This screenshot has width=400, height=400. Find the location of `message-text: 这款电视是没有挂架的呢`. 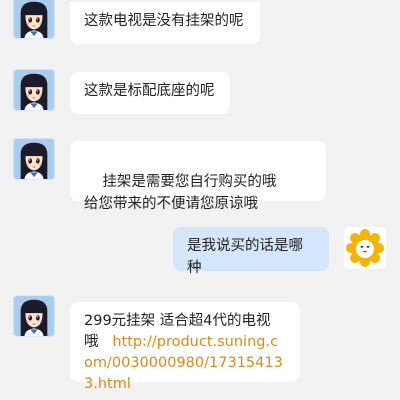

message-text: 这款电视是没有挂架的呢 is located at coordinates (164, 21).